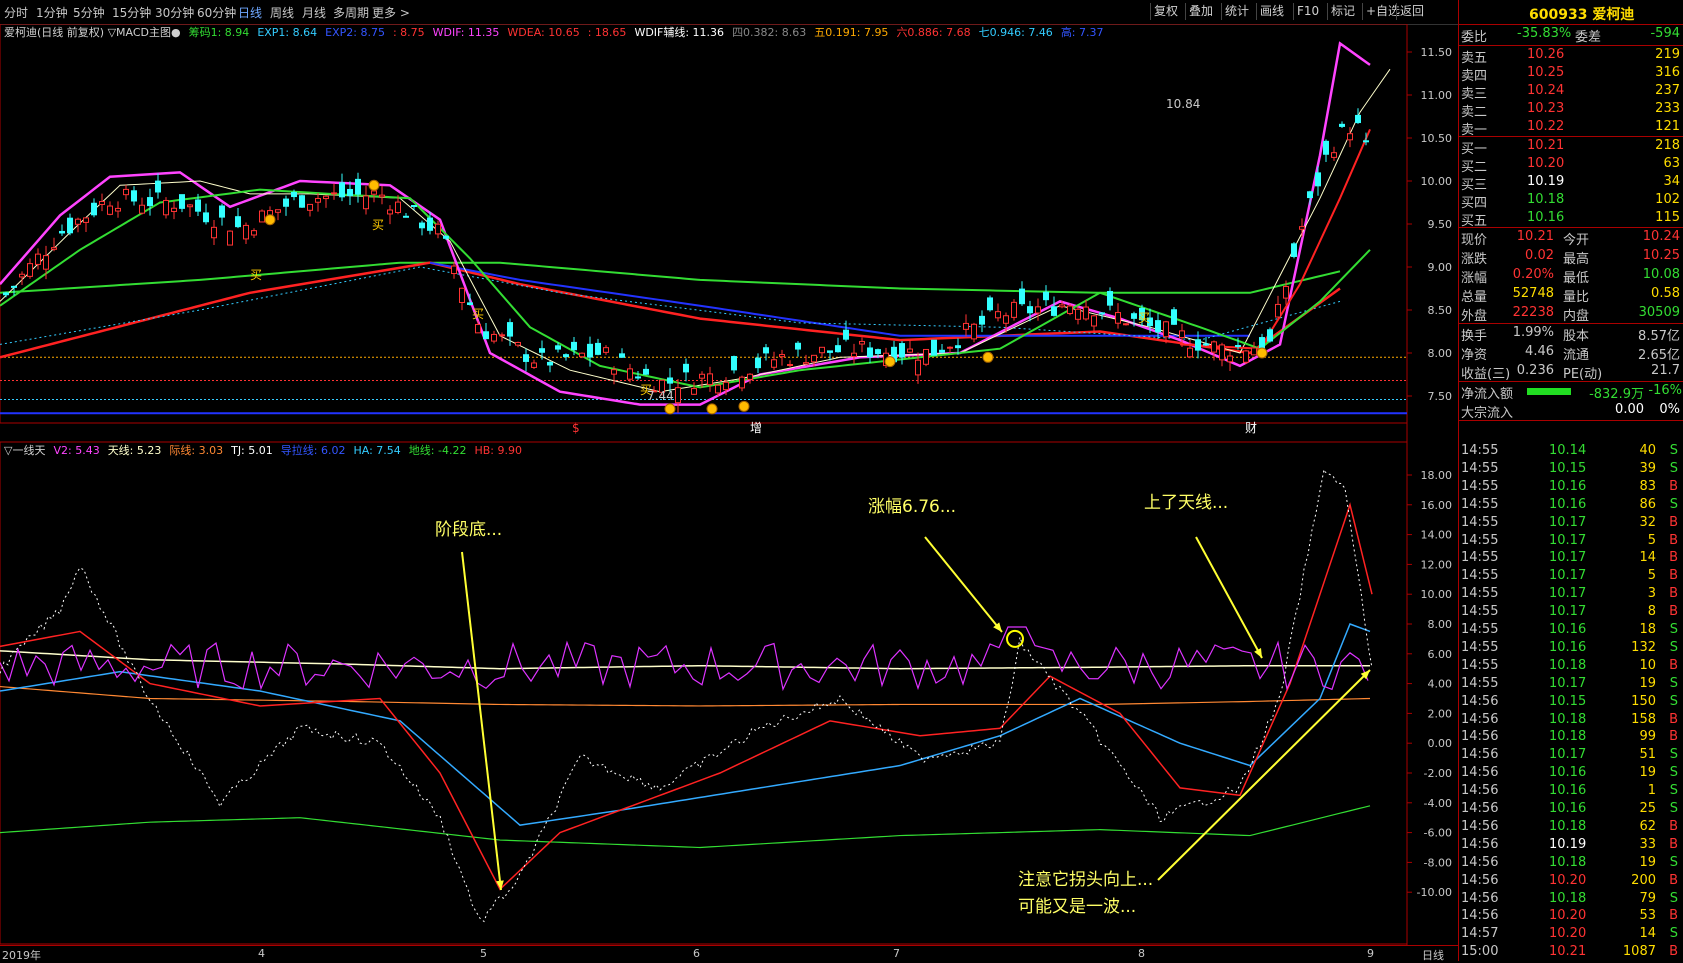  I want to click on weicha-label: 委差, so click(1588, 37).